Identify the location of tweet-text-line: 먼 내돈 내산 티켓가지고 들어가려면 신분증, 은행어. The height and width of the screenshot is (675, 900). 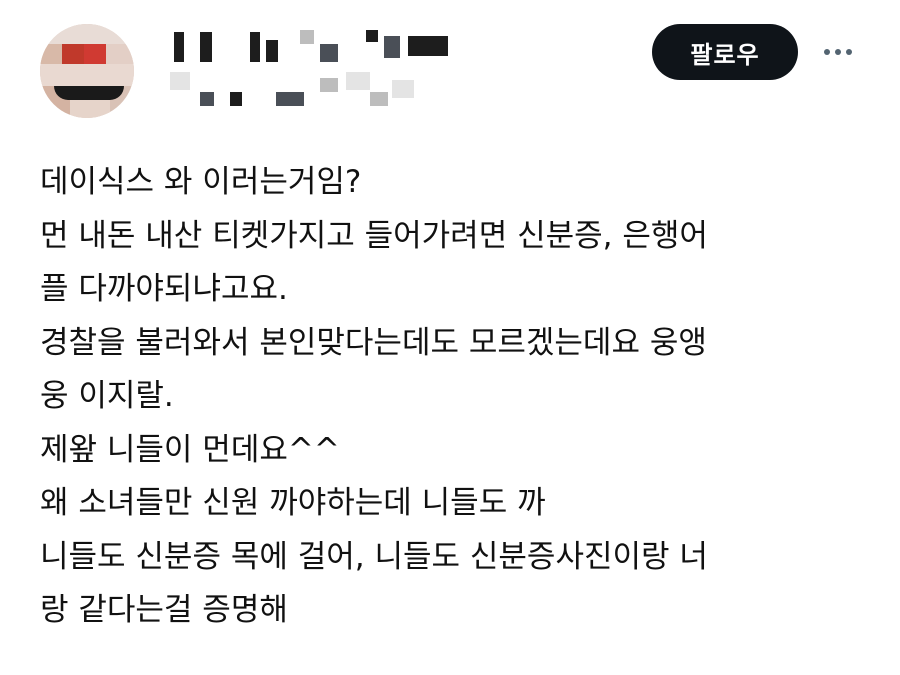
(374, 235).